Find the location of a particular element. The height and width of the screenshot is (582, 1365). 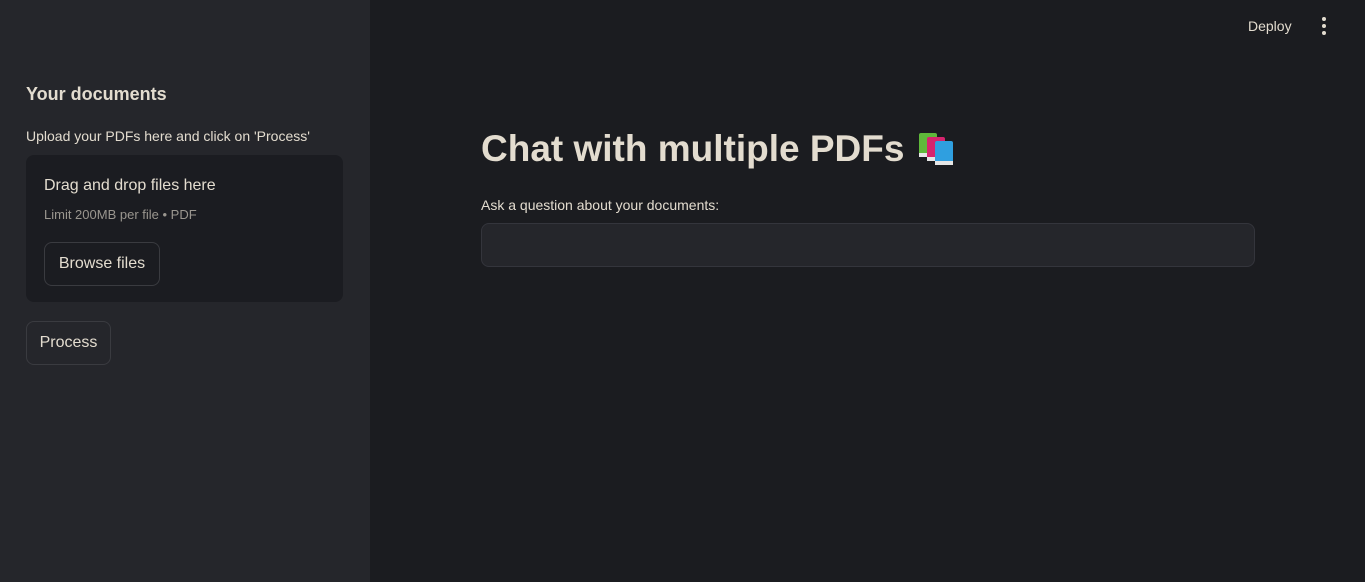

page-title-row: Chat with multiple PDFs is located at coordinates (720, 149).